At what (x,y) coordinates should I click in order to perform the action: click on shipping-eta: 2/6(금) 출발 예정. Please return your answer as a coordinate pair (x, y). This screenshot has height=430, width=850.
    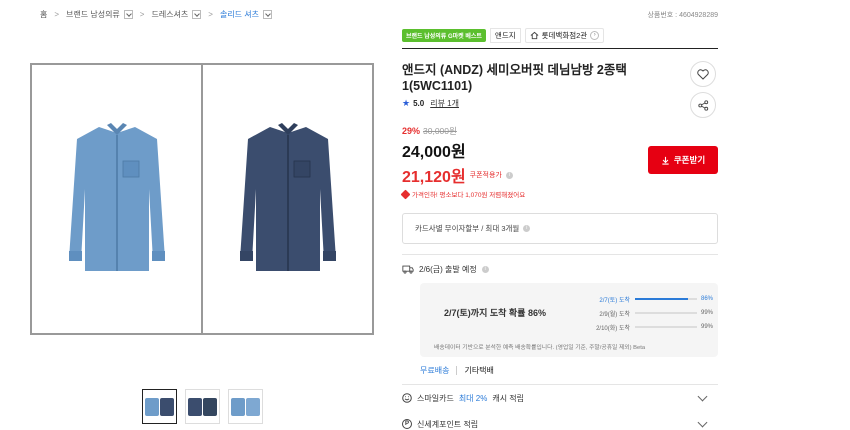
    Looking at the image, I should click on (448, 269).